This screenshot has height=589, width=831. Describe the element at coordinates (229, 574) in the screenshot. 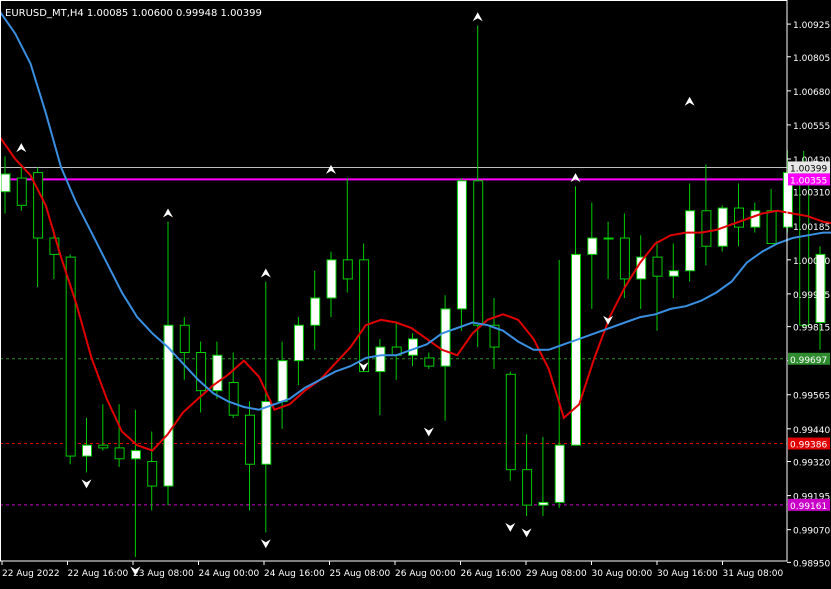

I see `x-tick-label: 24 Aug 00:00` at that location.